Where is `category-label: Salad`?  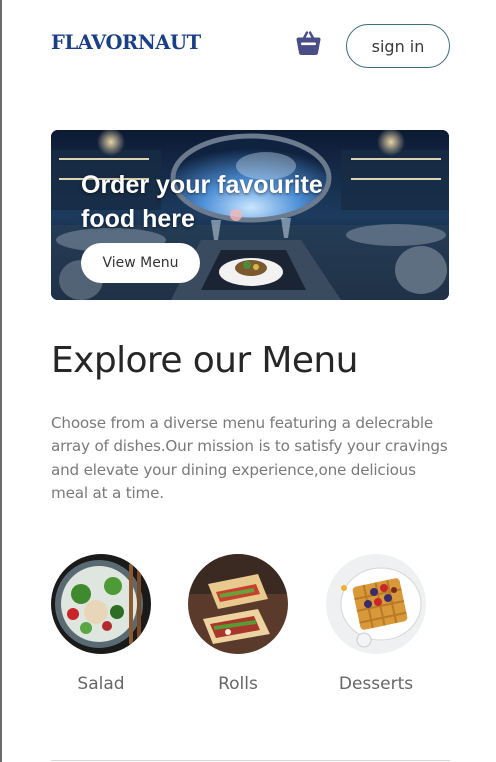
category-label: Salad is located at coordinates (101, 684).